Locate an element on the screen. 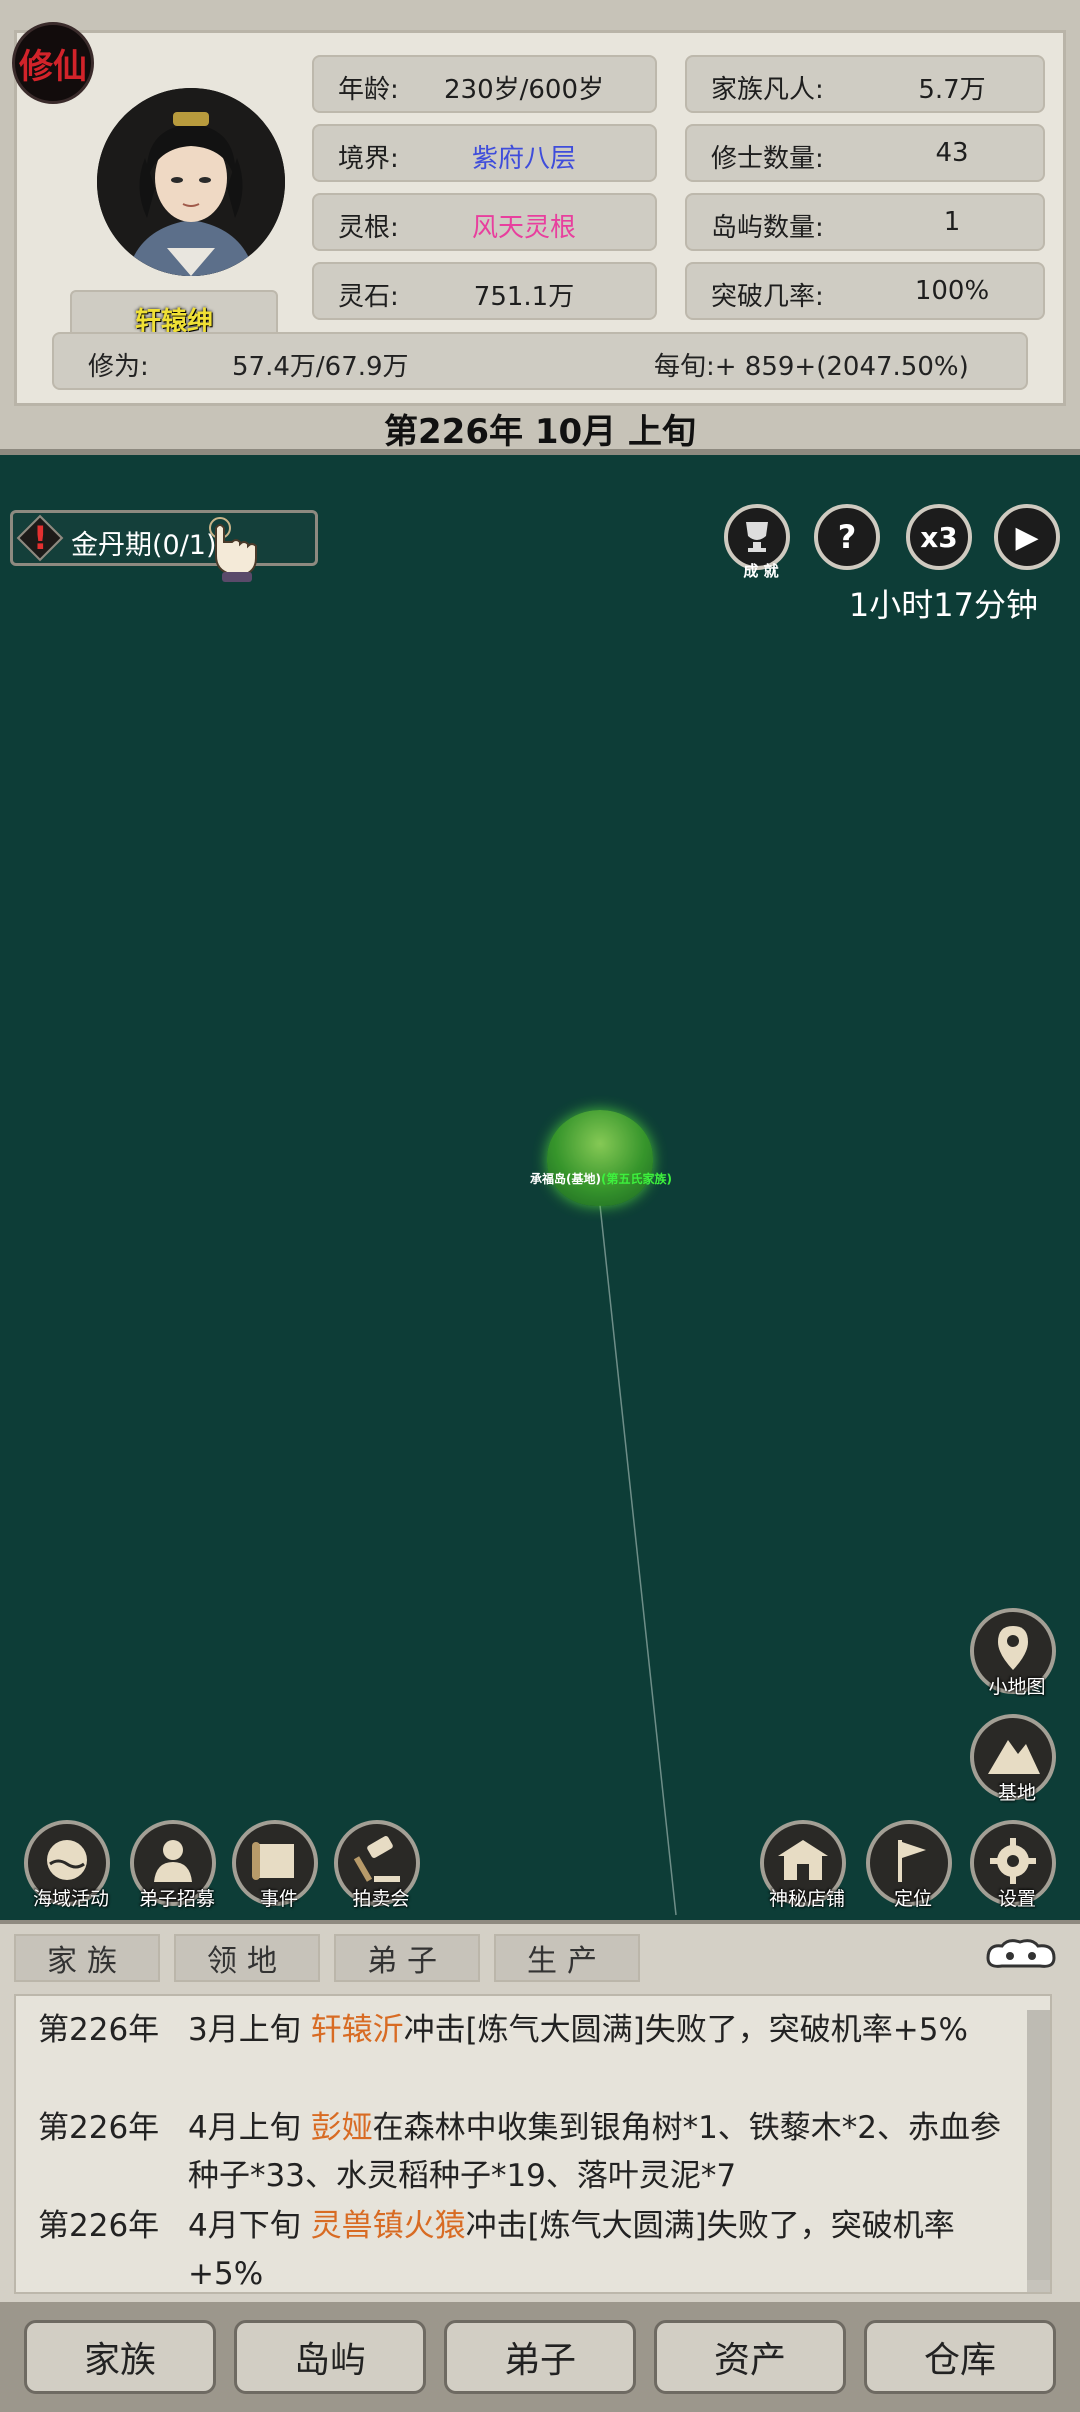  minimap-label: 小地图 is located at coordinates (1017, 1687).